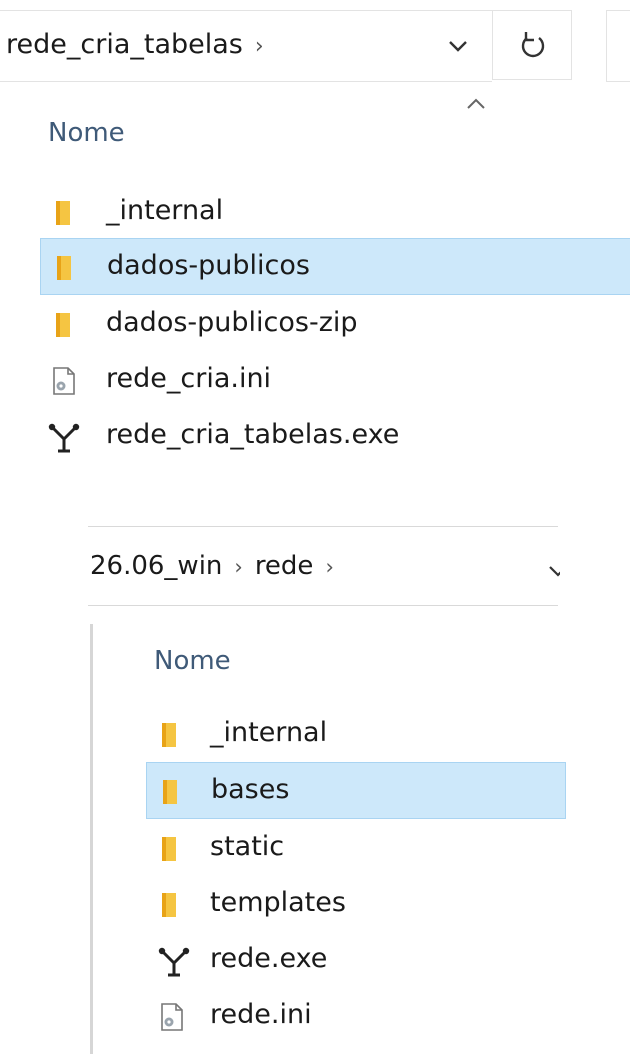 Image resolution: width=630 pixels, height=1054 pixels. I want to click on list-item-rede-exe: rede.exe, so click(356, 960).